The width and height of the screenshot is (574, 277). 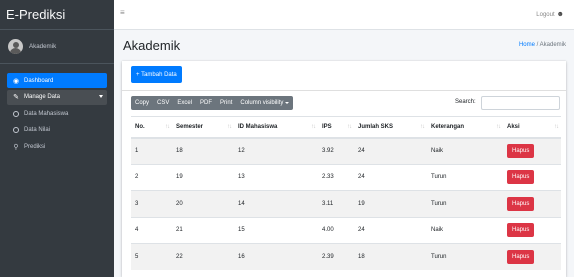 What do you see at coordinates (151, 230) in the screenshot?
I see `cell-no: 4` at bounding box center [151, 230].